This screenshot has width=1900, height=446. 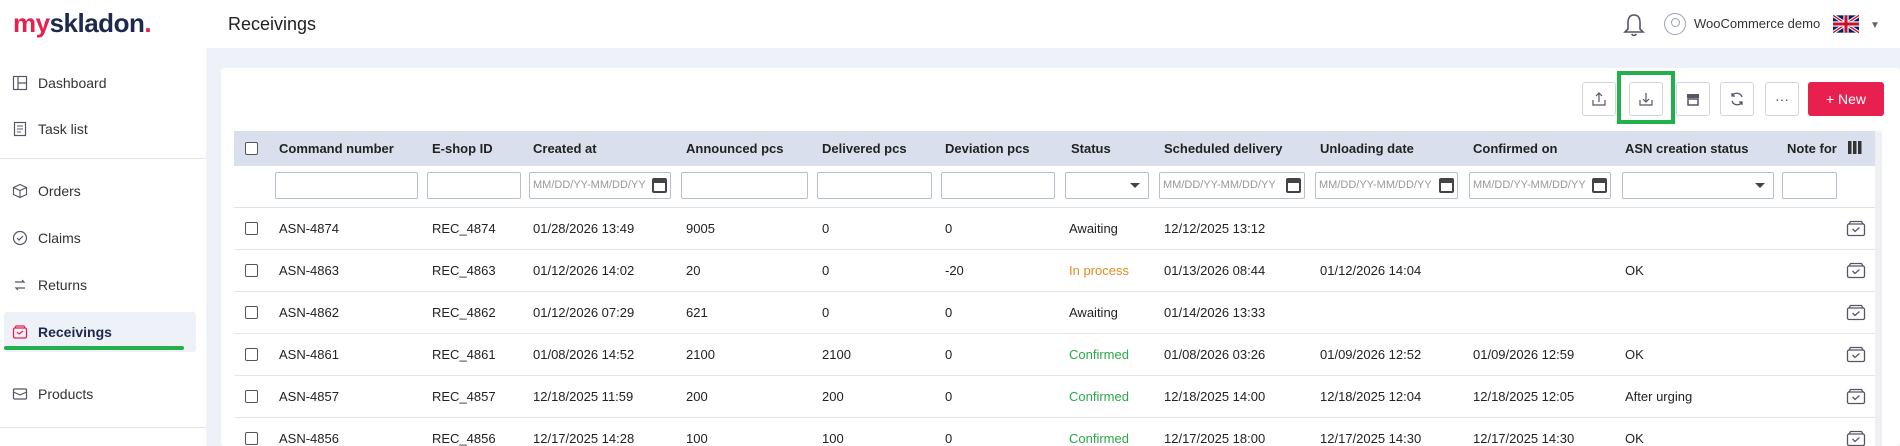 What do you see at coordinates (693, 270) in the screenshot?
I see `cell-announced: 20` at bounding box center [693, 270].